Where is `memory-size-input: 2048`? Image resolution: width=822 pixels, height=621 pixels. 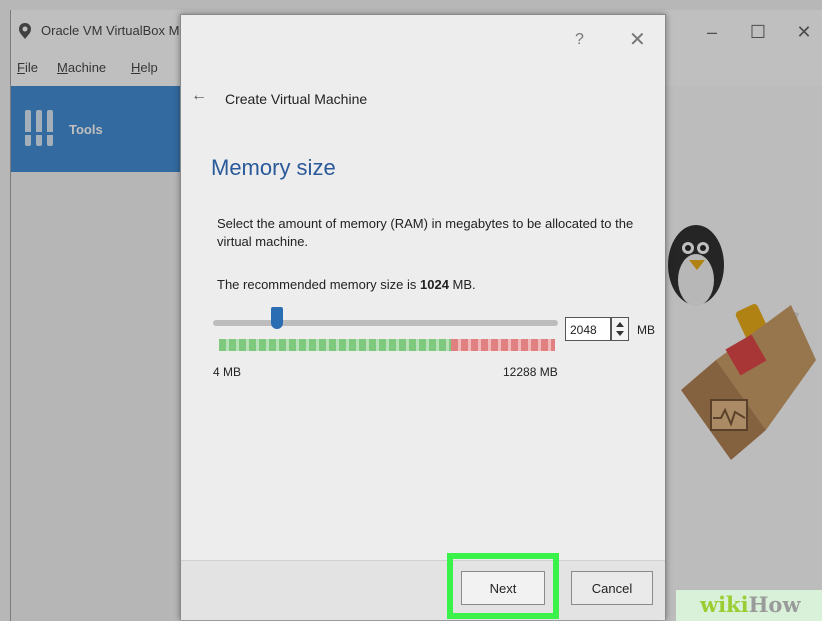 memory-size-input: 2048 is located at coordinates (588, 329).